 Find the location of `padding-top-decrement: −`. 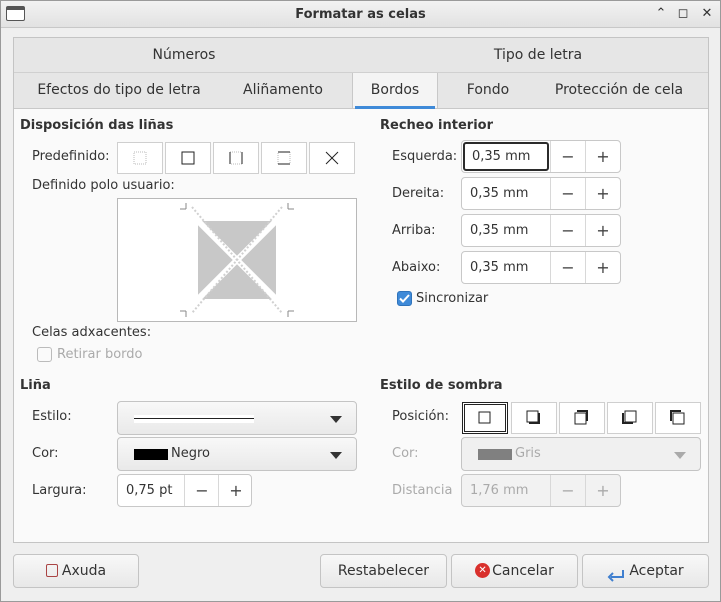

padding-top-decrement: − is located at coordinates (567, 230).